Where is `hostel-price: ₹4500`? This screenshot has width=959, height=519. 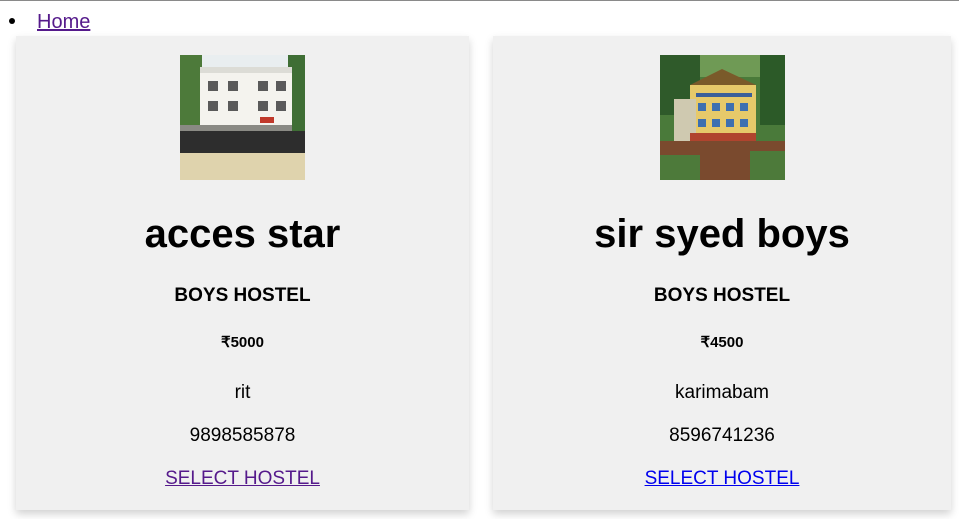
hostel-price: ₹4500 is located at coordinates (722, 342).